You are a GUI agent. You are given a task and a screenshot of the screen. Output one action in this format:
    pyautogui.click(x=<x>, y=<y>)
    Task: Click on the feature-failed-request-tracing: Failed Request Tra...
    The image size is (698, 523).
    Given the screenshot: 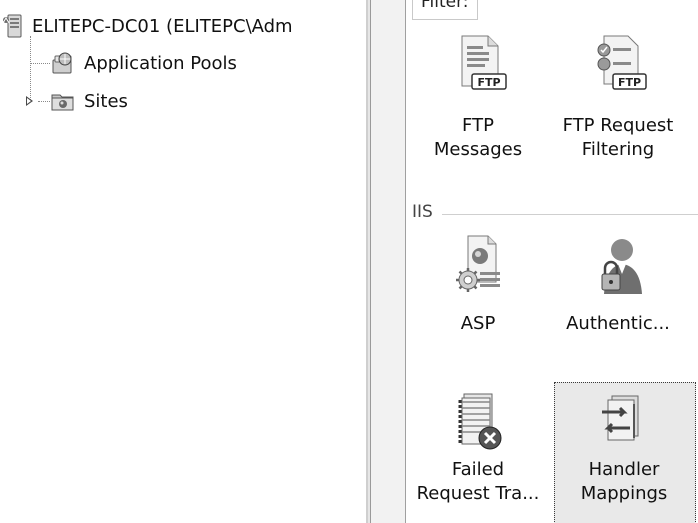 What is the action you would take?
    pyautogui.click(x=478, y=453)
    